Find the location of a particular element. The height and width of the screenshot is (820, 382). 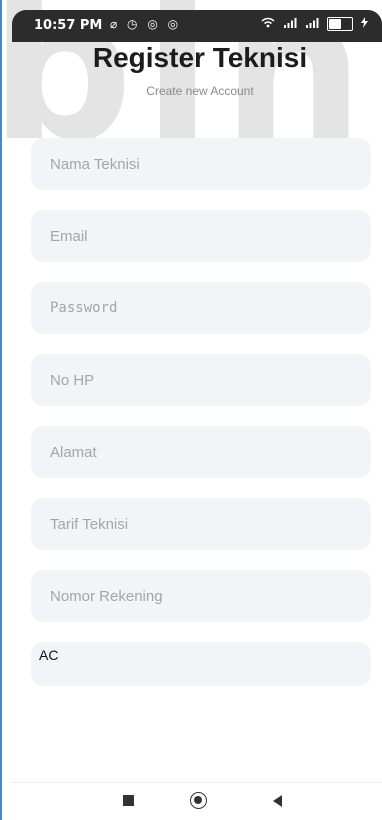

nomor-rekening-field: Nomor Rekening is located at coordinates (201, 596).